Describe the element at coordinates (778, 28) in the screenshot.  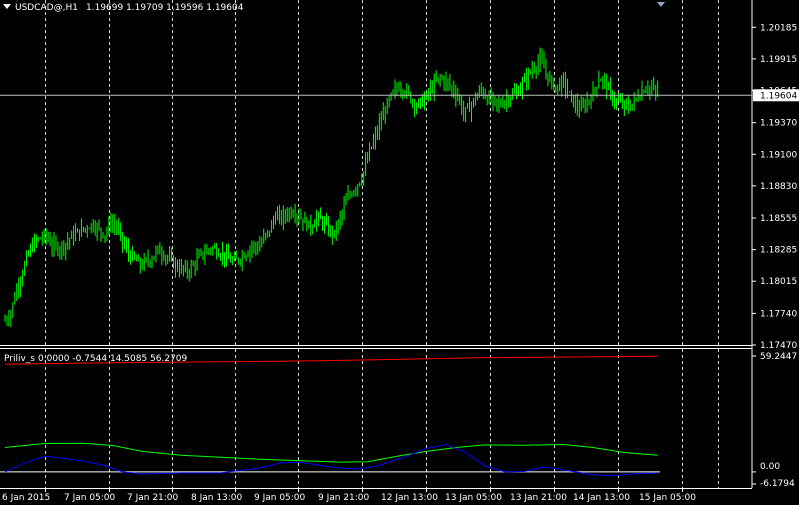
I see `price-tick-label: 1.20185` at that location.